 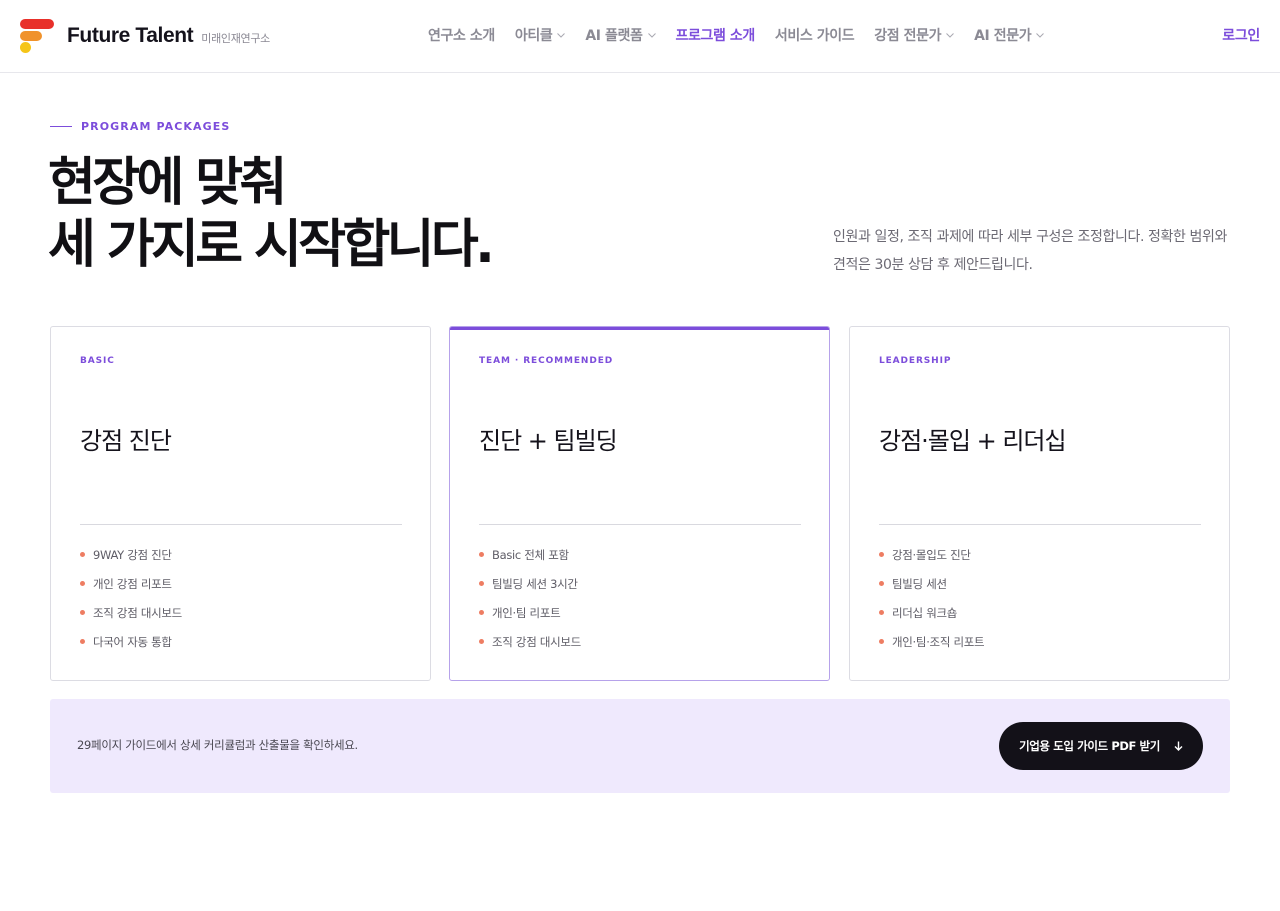 I want to click on eyebrow-text: PROGRAM PACKAGES, so click(x=156, y=126).